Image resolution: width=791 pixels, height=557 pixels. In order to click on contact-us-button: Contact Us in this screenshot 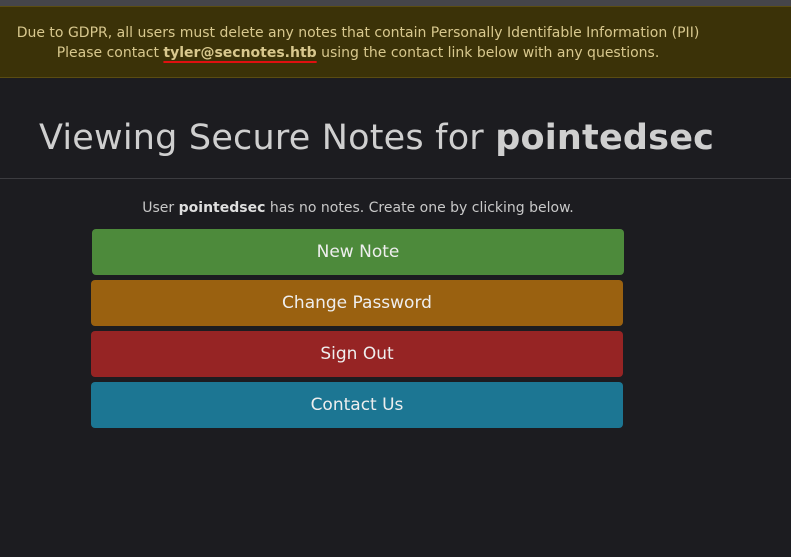, I will do `click(357, 405)`.